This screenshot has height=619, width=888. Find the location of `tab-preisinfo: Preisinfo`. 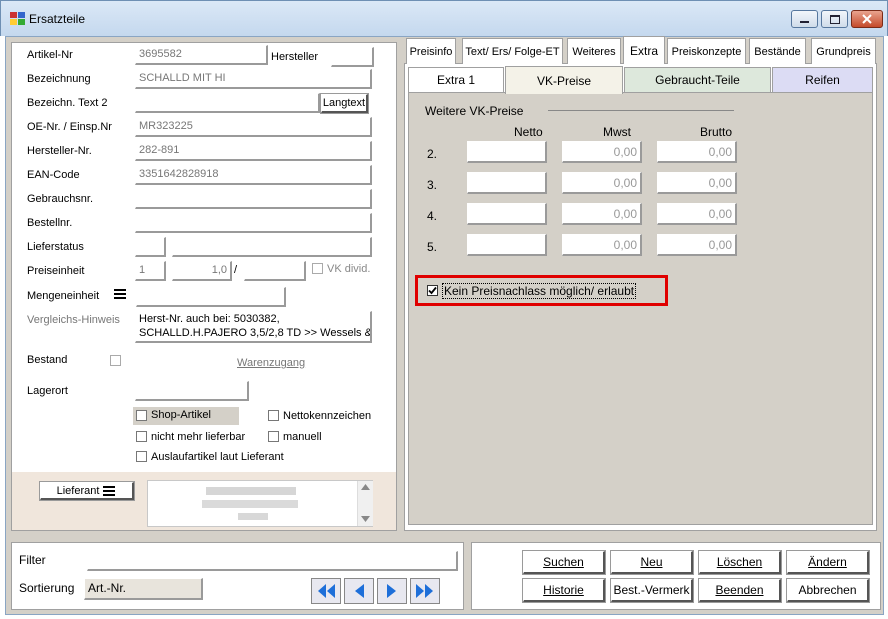

tab-preisinfo: Preisinfo is located at coordinates (431, 51).